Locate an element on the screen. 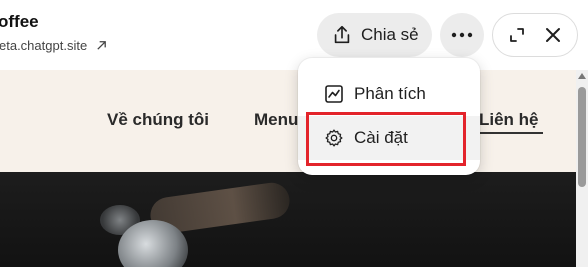 This screenshot has height=267, width=588. close-button is located at coordinates (553, 35).